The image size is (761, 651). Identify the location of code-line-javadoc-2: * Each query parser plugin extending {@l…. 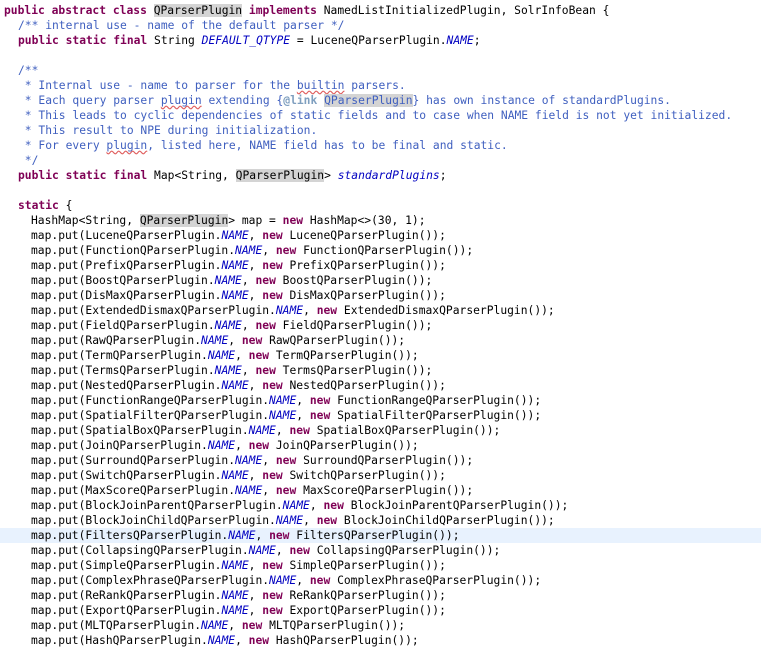
(380, 100).